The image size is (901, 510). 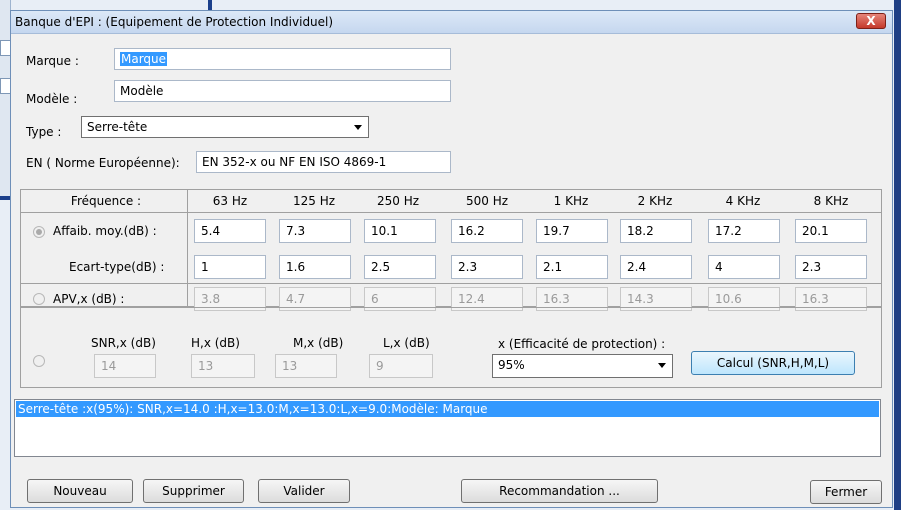 What do you see at coordinates (487, 231) in the screenshot?
I see `affaib-input-500: 16.2` at bounding box center [487, 231].